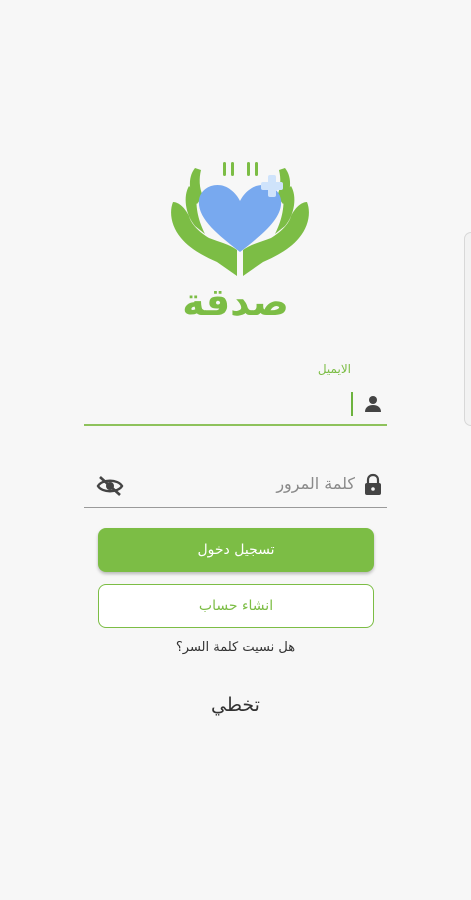 The width and height of the screenshot is (471, 900). Describe the element at coordinates (235, 302) in the screenshot. I see `brand-name: صدقة` at that location.